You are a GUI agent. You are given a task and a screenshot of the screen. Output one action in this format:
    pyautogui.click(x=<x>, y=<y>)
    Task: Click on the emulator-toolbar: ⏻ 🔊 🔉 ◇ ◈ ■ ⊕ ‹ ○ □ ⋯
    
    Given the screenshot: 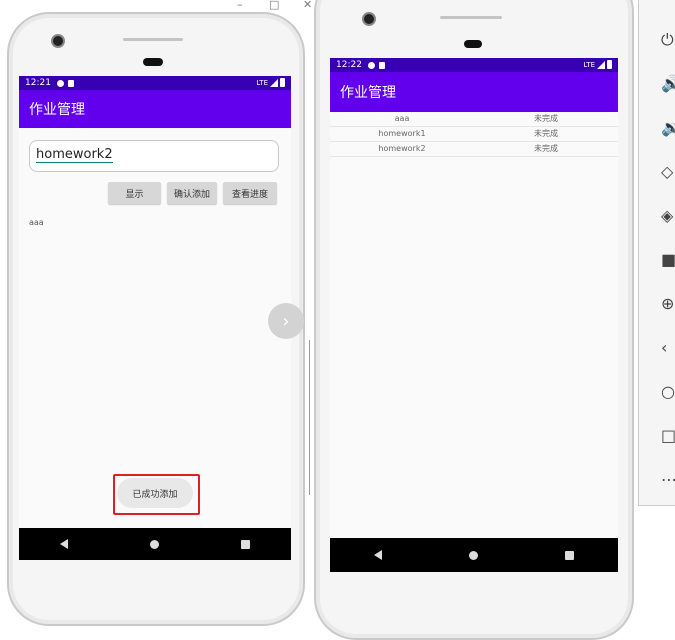 What is the action you would take?
    pyautogui.click(x=656, y=253)
    